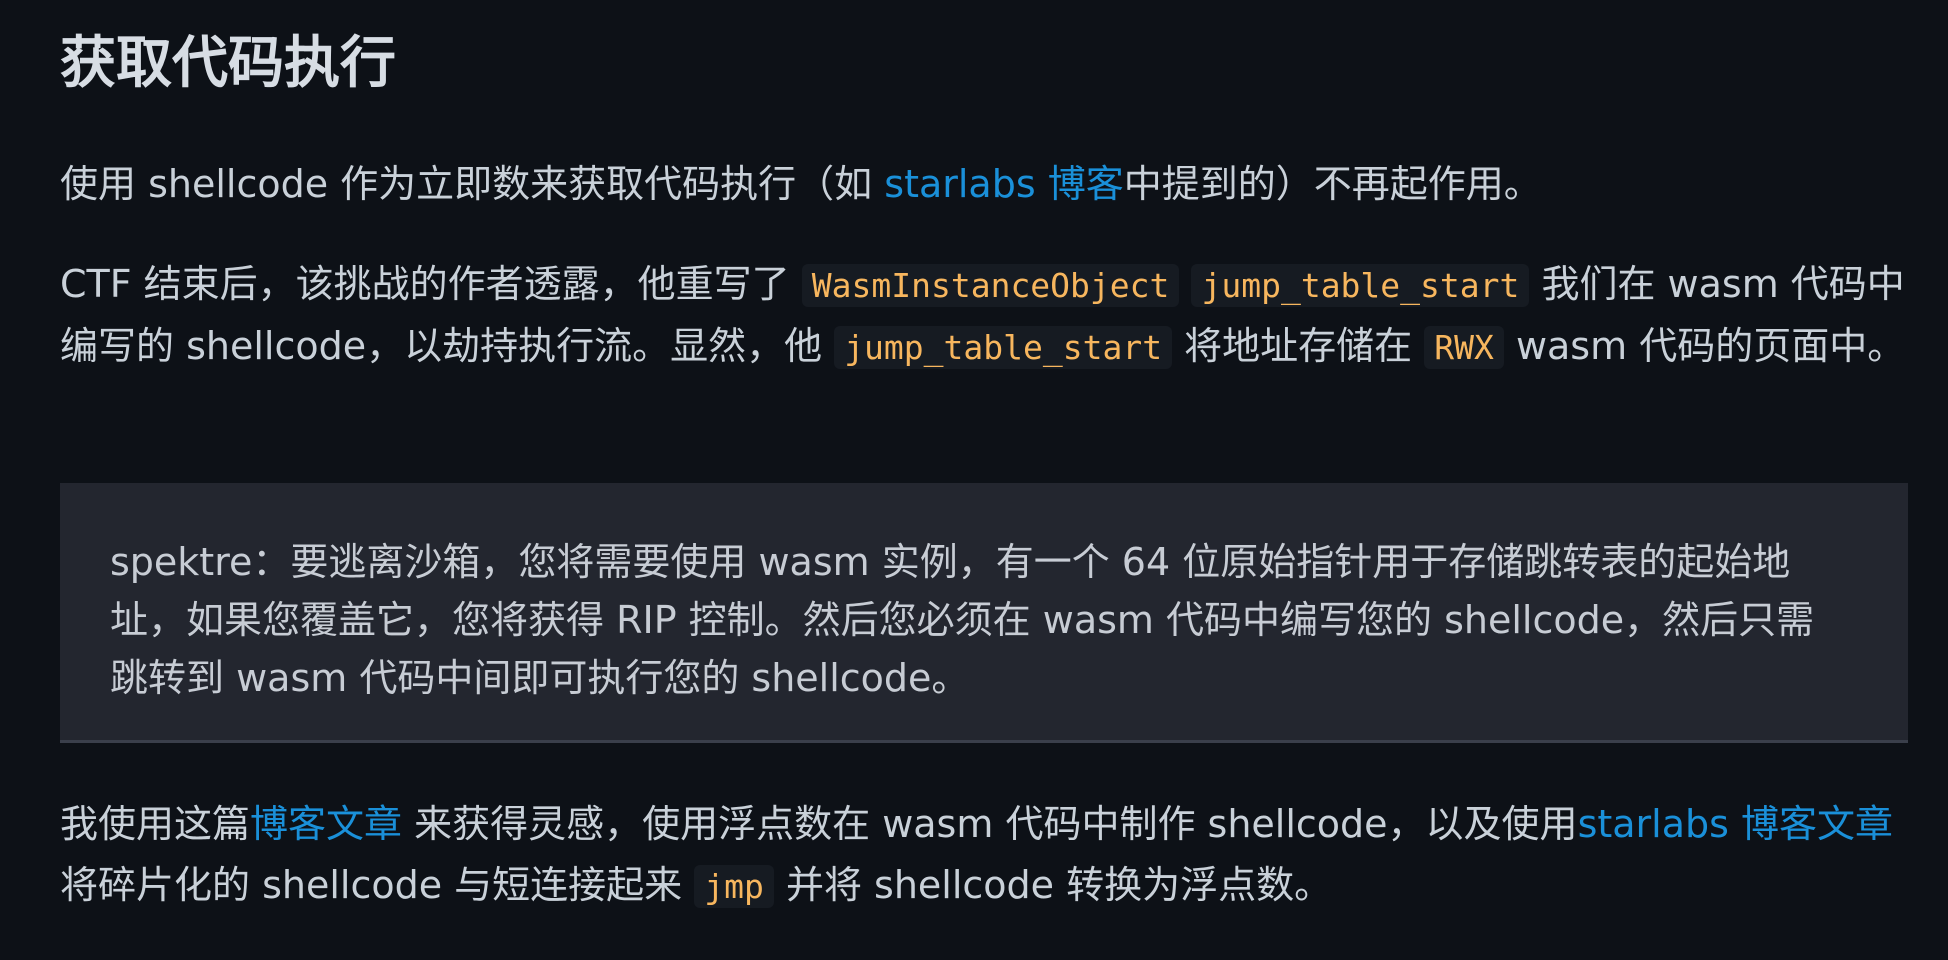  What do you see at coordinates (1735, 824) in the screenshot?
I see `starlabs-blog-post-link: starlabs 博客文章` at bounding box center [1735, 824].